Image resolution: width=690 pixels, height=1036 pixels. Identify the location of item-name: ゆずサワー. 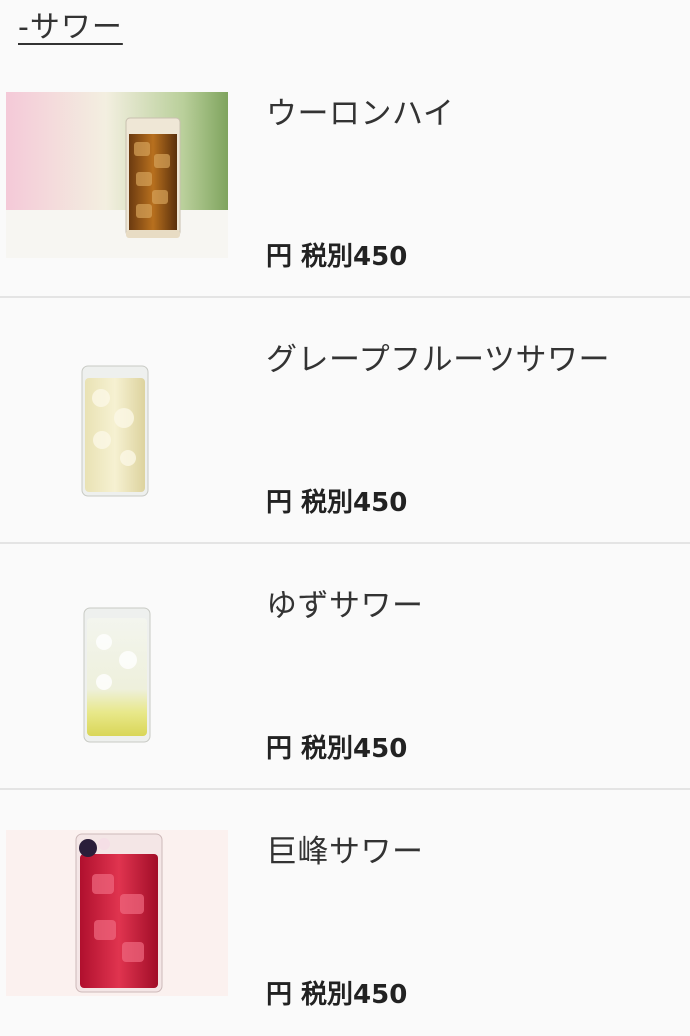
(345, 606).